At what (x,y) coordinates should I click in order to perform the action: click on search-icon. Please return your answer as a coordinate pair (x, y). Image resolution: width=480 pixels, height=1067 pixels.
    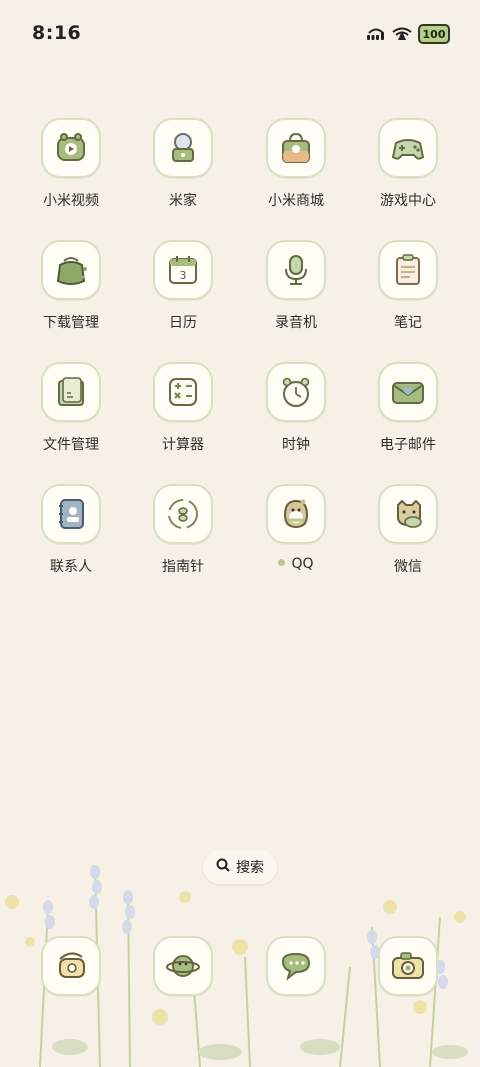
    Looking at the image, I should click on (223, 867).